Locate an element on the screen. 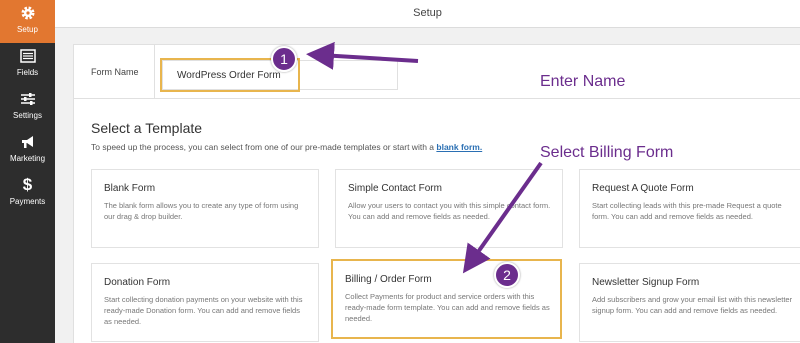  blank-form-link: blank form. is located at coordinates (459, 147).